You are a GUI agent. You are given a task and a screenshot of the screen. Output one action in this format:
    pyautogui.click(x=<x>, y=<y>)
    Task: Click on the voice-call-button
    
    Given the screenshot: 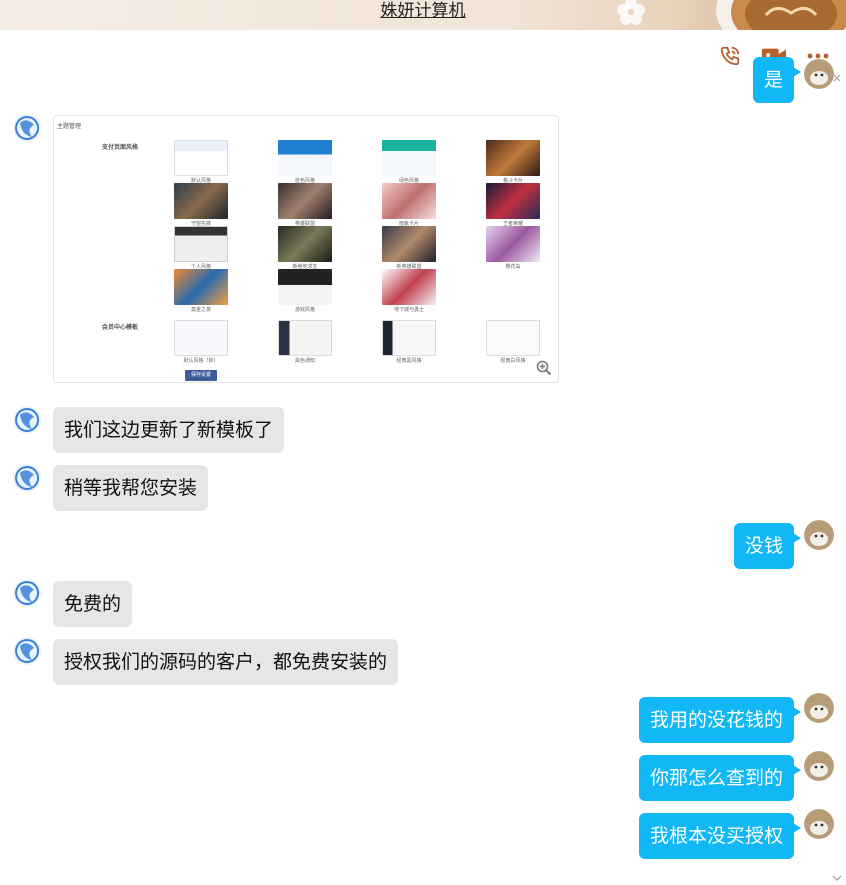 What is the action you would take?
    pyautogui.click(x=730, y=56)
    